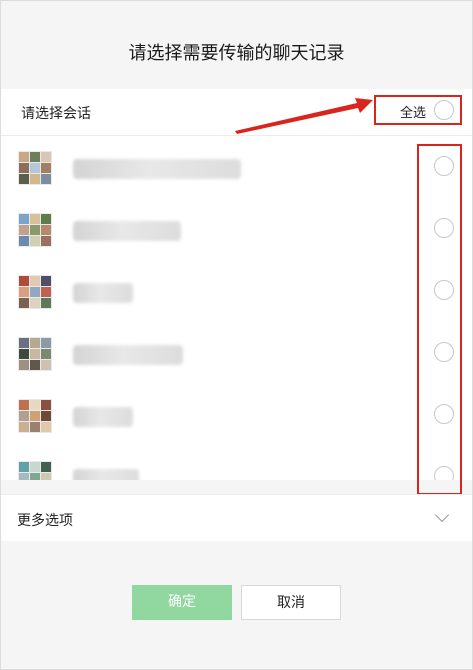  What do you see at coordinates (236, 517) in the screenshot?
I see `more-options-row: 更多选项` at bounding box center [236, 517].